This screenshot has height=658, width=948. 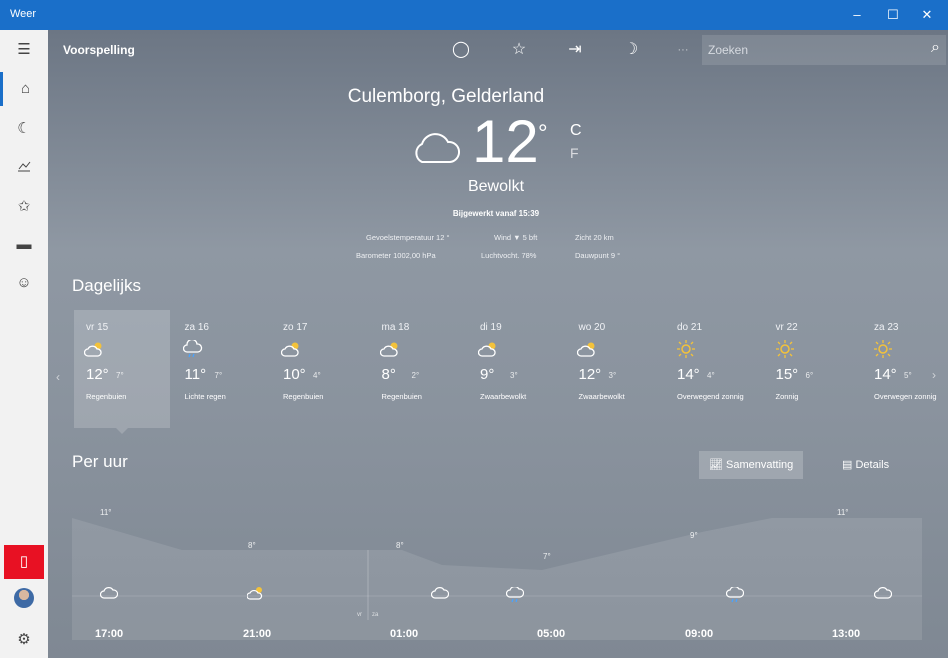 What do you see at coordinates (97, 374) in the screenshot?
I see `day-high: 12°` at bounding box center [97, 374].